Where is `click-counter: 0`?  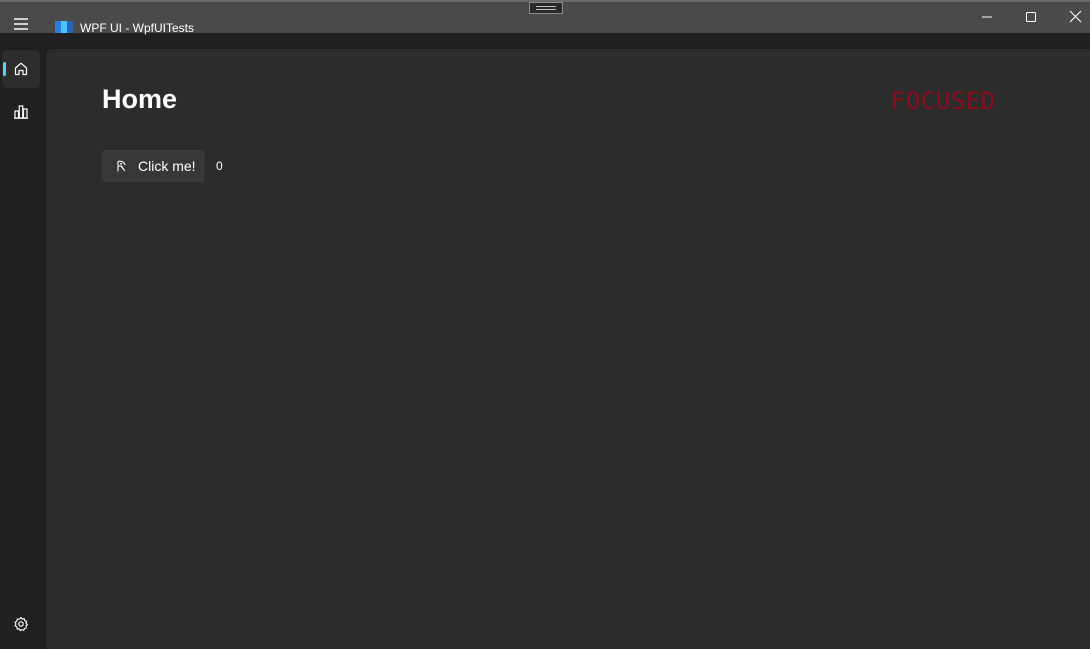 click-counter: 0 is located at coordinates (219, 166).